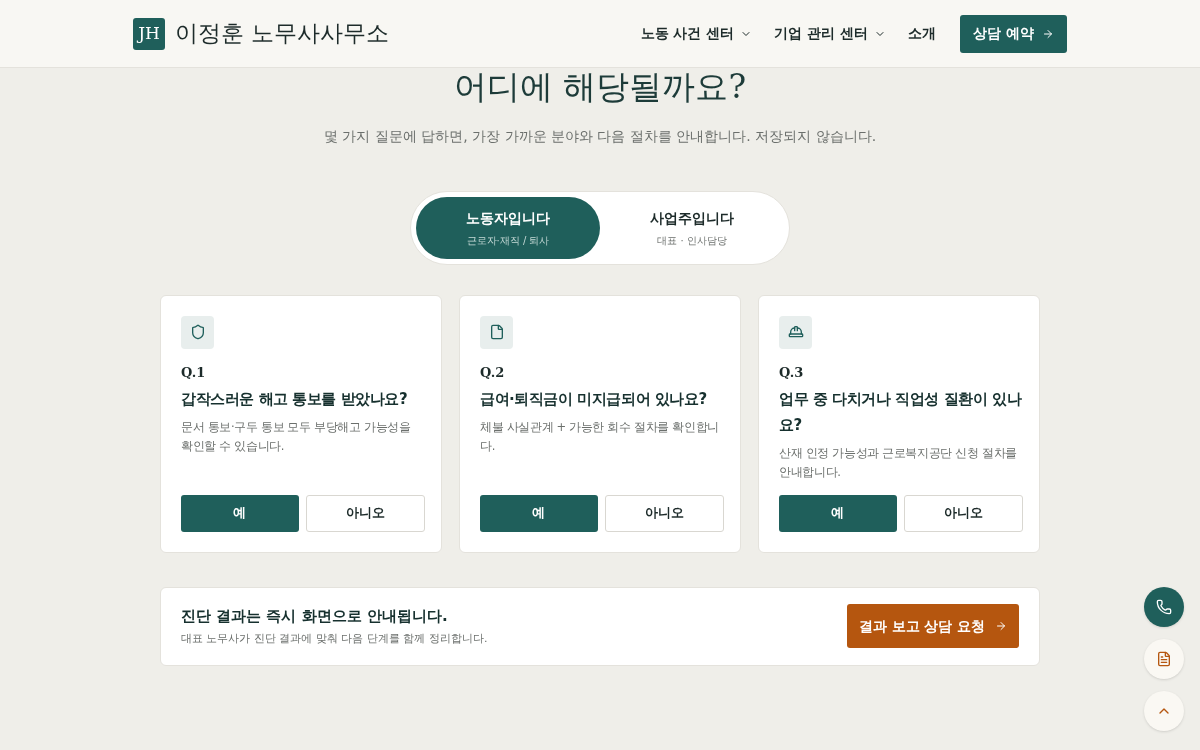 Image resolution: width=1200 pixels, height=750 pixels. I want to click on result-title: 진단 결과는 즉시 화면으로 안내됩니다., so click(315, 616).